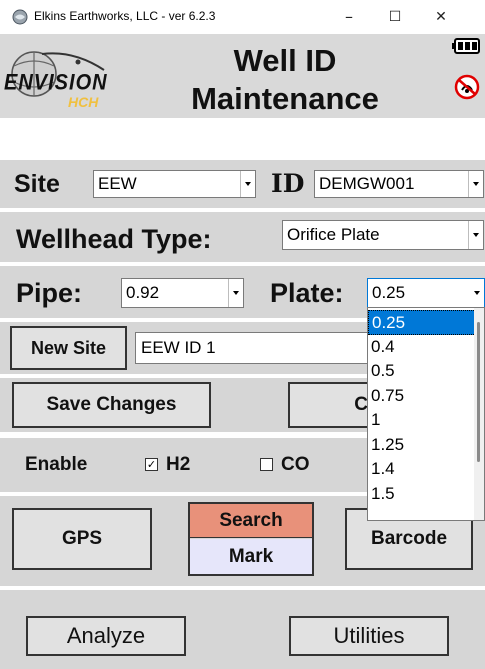  I want to click on app-icon, so click(20, 17).